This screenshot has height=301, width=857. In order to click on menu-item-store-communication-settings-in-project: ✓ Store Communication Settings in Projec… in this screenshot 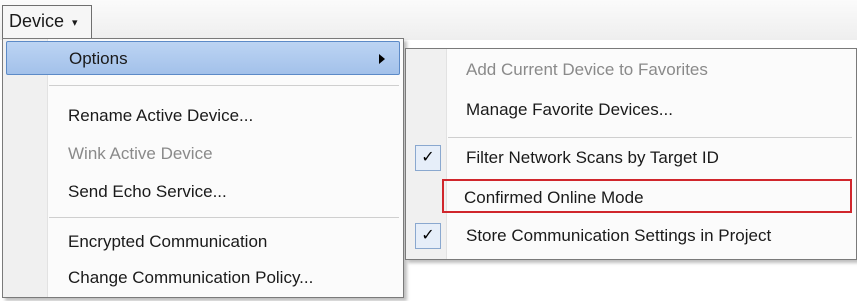, I will do `click(631, 236)`.